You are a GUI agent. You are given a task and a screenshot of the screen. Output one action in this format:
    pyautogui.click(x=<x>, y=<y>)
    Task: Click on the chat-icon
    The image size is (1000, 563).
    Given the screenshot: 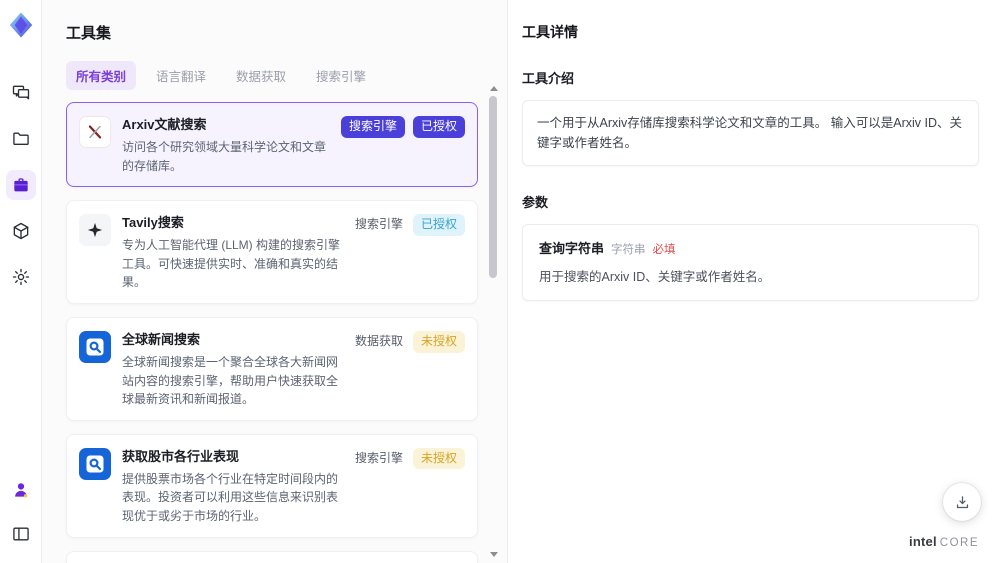 What is the action you would take?
    pyautogui.click(x=21, y=93)
    